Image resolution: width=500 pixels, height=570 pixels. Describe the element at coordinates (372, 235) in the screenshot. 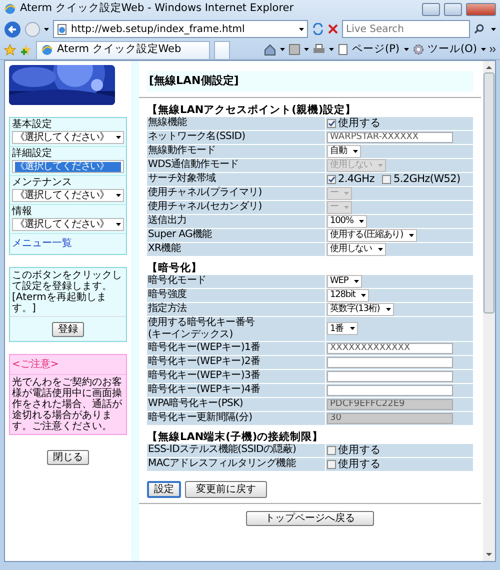

I see `dropdown: 使用する(圧縮あり)` at that location.